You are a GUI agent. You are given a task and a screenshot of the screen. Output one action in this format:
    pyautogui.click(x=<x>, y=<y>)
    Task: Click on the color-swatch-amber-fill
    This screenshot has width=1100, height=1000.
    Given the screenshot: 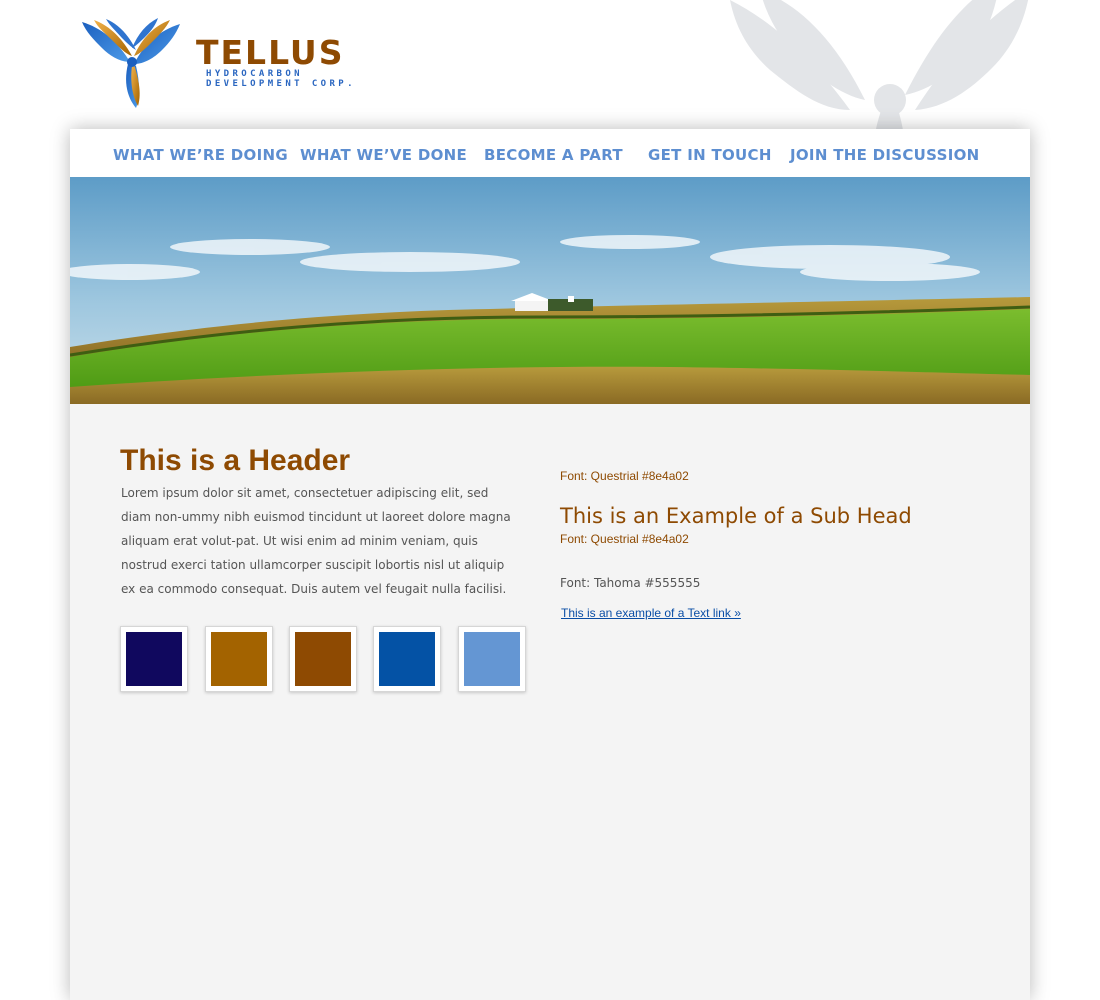 What is the action you would take?
    pyautogui.click(x=239, y=659)
    